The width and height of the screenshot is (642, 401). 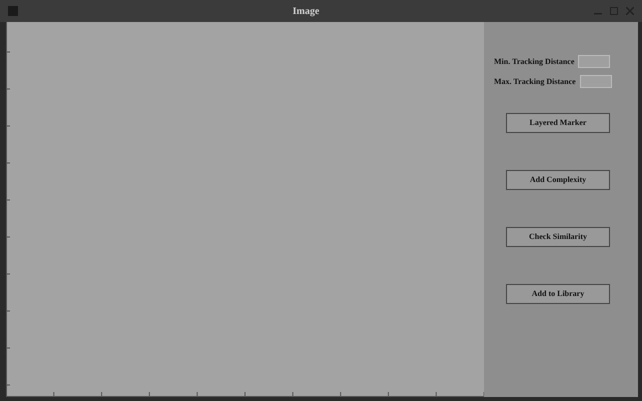 What do you see at coordinates (535, 82) in the screenshot?
I see `field-label: Max. Tracking Distance` at bounding box center [535, 82].